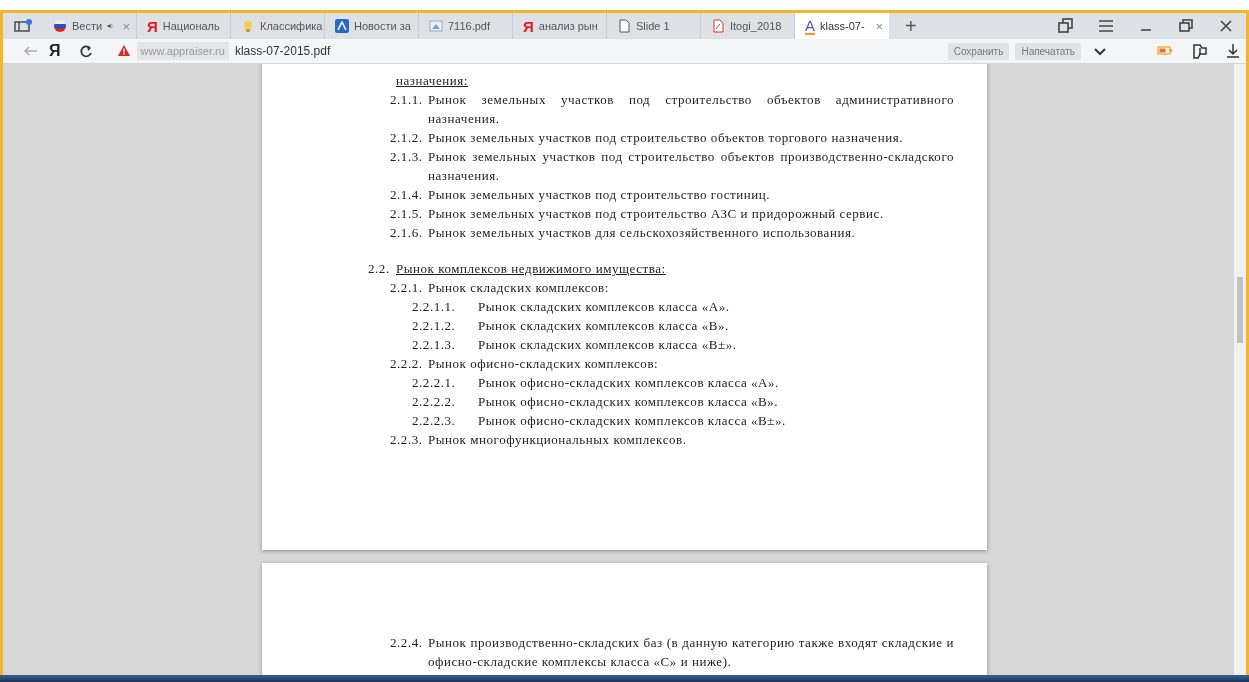 This screenshot has height=682, width=1249. Describe the element at coordinates (1066, 26) in the screenshot. I see `tabs-icon` at that location.